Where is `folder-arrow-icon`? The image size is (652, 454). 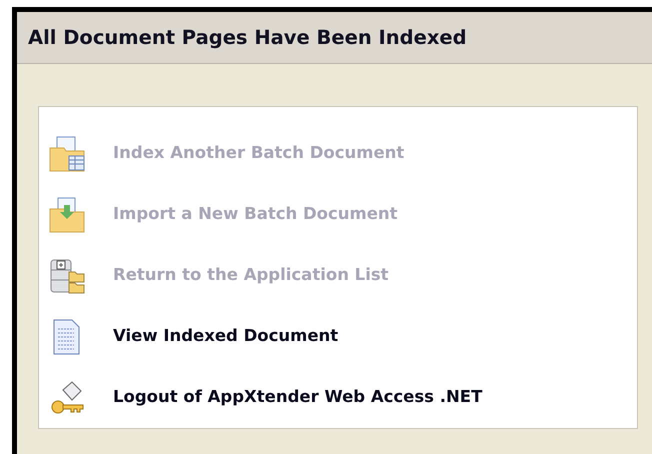 folder-arrow-icon is located at coordinates (67, 214).